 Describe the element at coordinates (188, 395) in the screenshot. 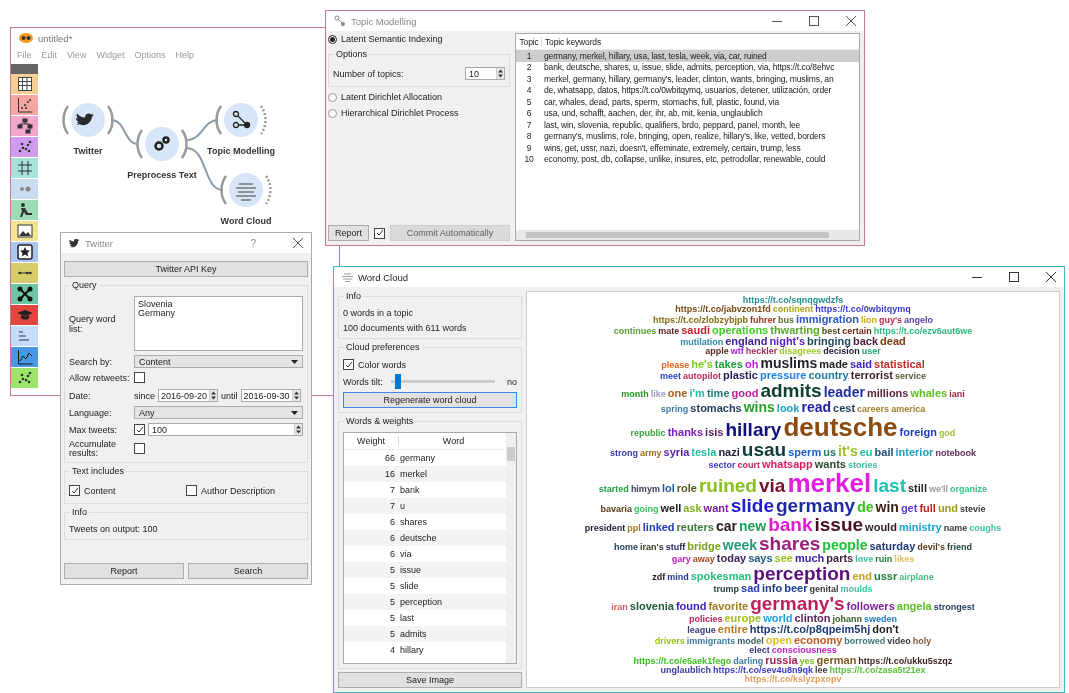

I see `date-field: 2016-09-20` at that location.